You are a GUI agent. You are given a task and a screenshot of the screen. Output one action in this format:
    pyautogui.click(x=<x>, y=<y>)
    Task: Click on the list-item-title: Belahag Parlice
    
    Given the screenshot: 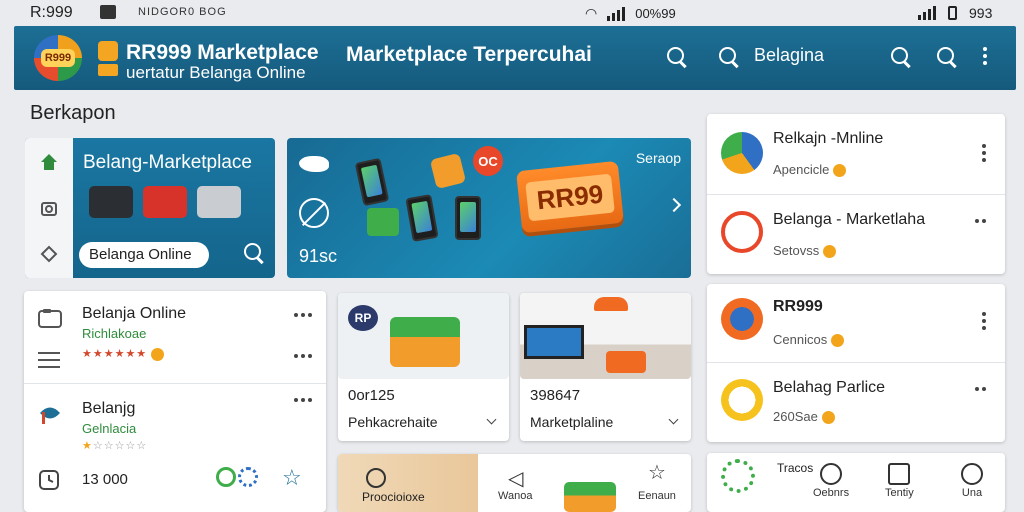 What is the action you would take?
    pyautogui.click(x=829, y=387)
    